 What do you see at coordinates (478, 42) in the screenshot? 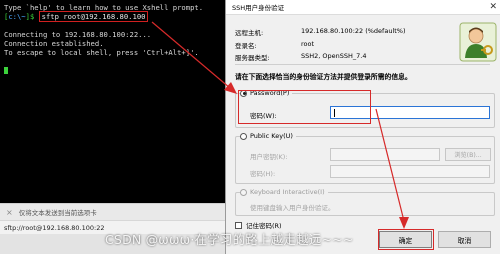
I see `user-key-icon` at bounding box center [478, 42].